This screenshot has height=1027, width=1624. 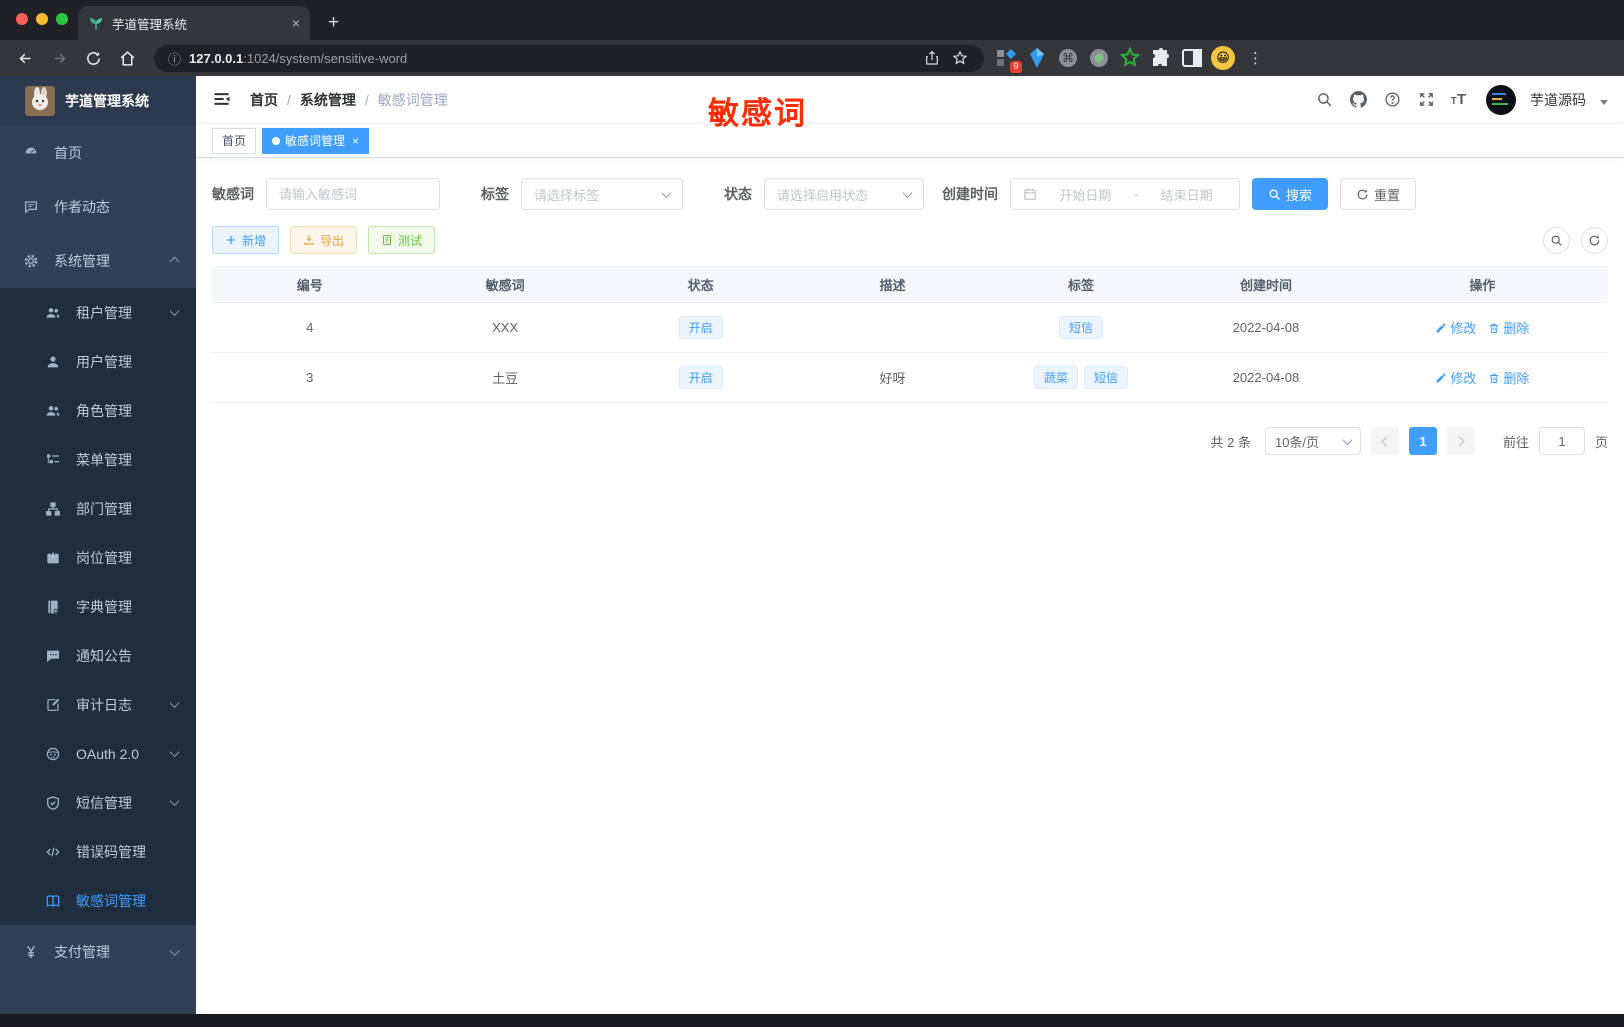 What do you see at coordinates (53, 411) in the screenshot?
I see `people-icon` at bounding box center [53, 411].